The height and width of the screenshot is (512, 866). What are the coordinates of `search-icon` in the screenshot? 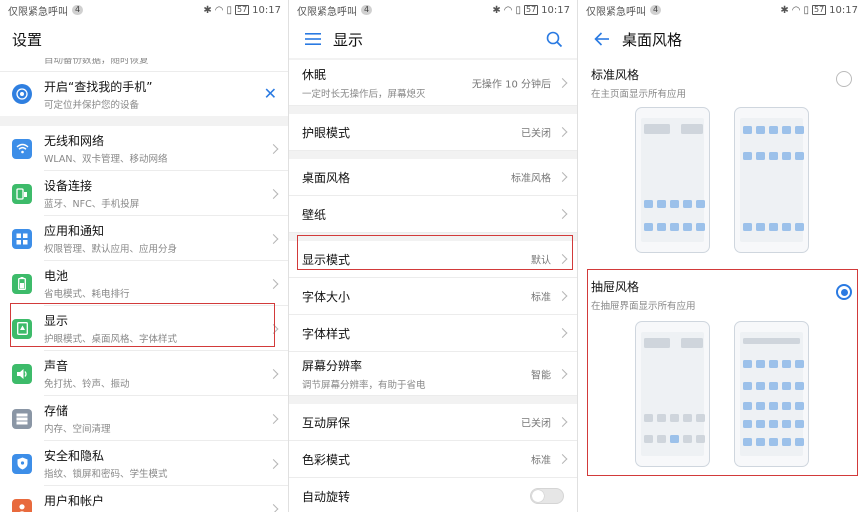 It's located at (554, 39).